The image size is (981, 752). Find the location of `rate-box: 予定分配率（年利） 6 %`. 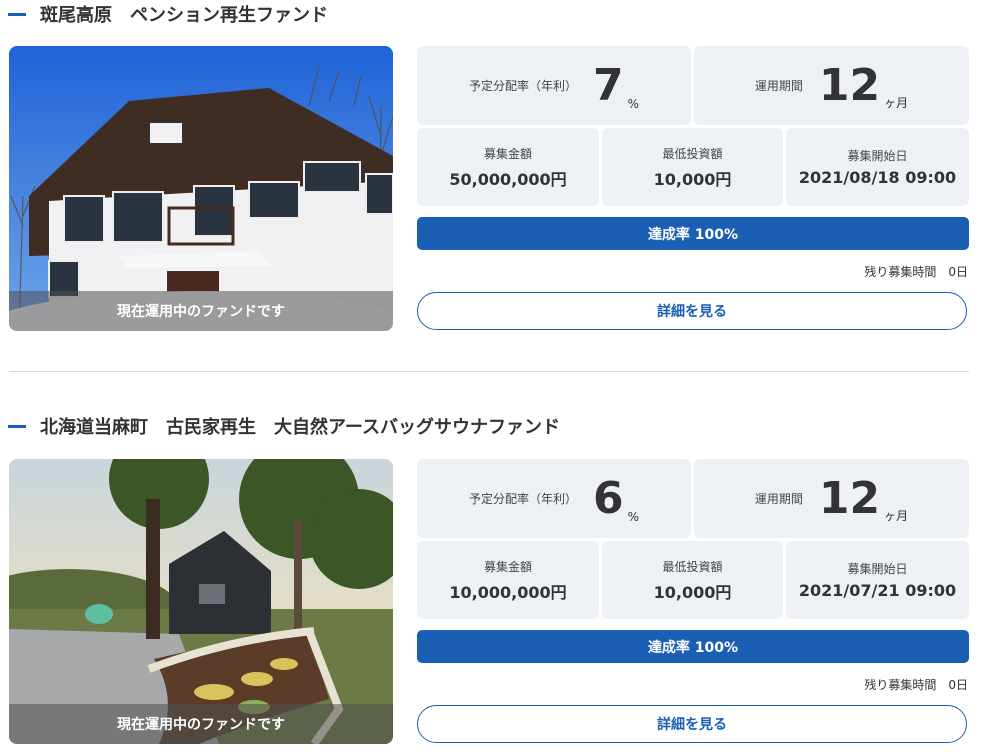

rate-box: 予定分配率（年利） 6 % is located at coordinates (554, 498).